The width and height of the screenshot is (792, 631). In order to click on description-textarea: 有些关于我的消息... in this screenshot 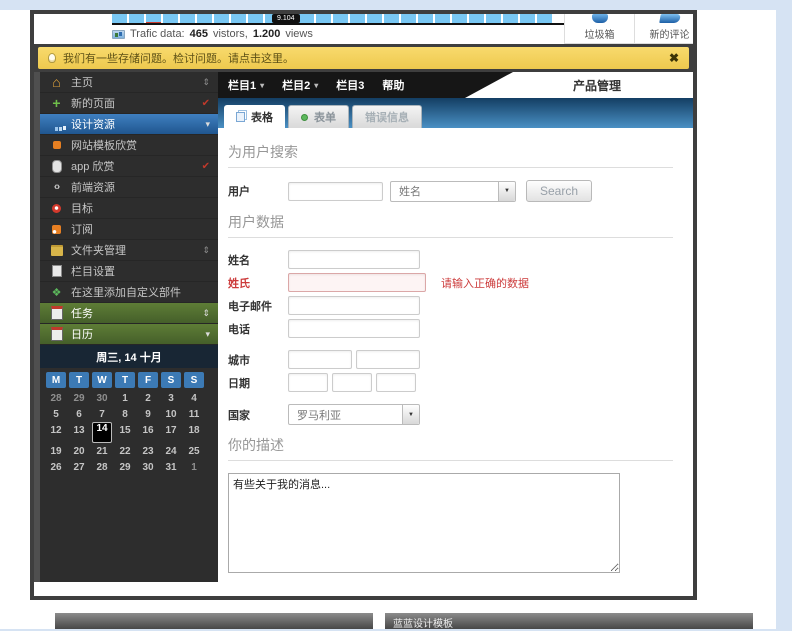, I will do `click(424, 523)`.